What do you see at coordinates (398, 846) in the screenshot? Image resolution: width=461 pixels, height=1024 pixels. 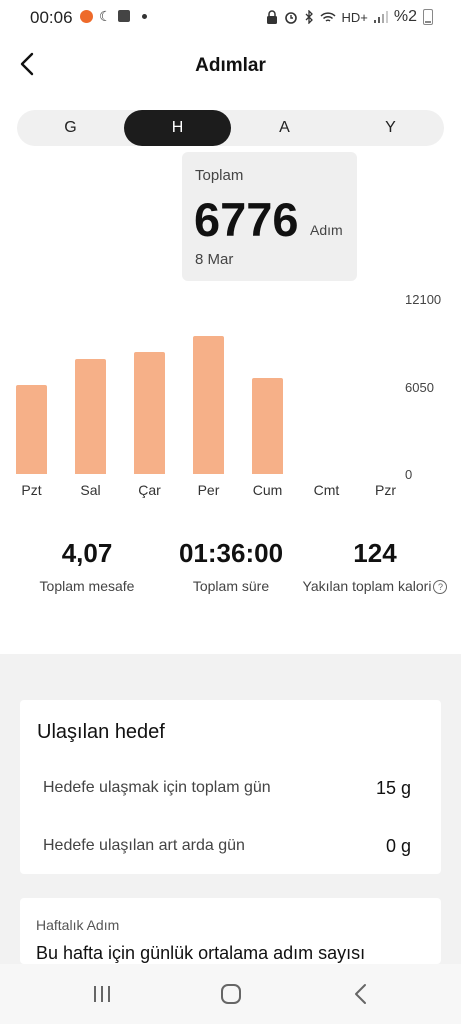 I see `goal-row-streak-value: 0 g` at bounding box center [398, 846].